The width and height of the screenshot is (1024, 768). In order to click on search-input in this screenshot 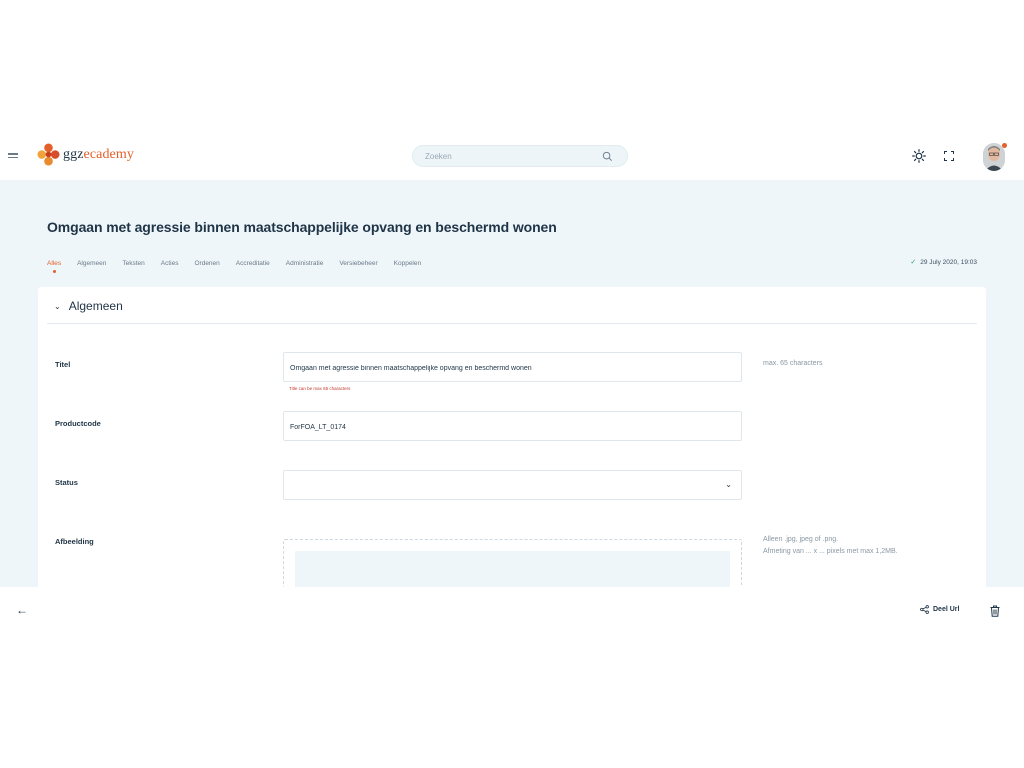, I will do `click(510, 156)`.